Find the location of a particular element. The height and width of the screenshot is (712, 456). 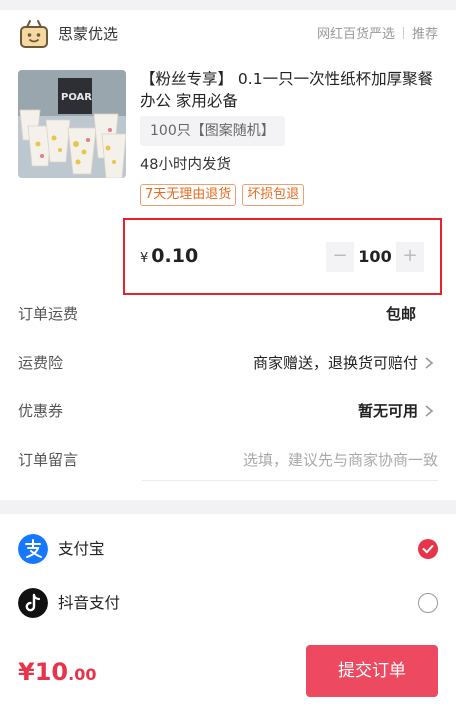

radio-unchecked-icon is located at coordinates (428, 603).